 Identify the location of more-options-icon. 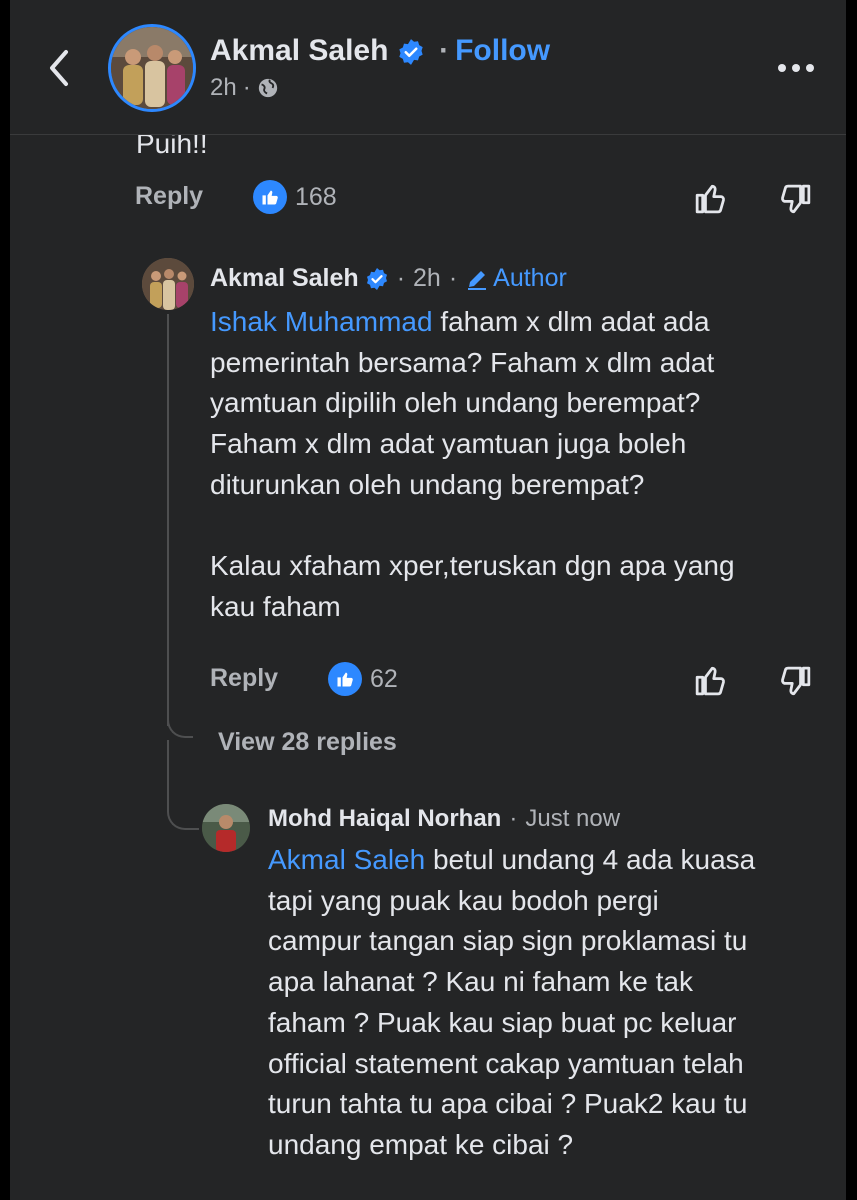
(796, 68).